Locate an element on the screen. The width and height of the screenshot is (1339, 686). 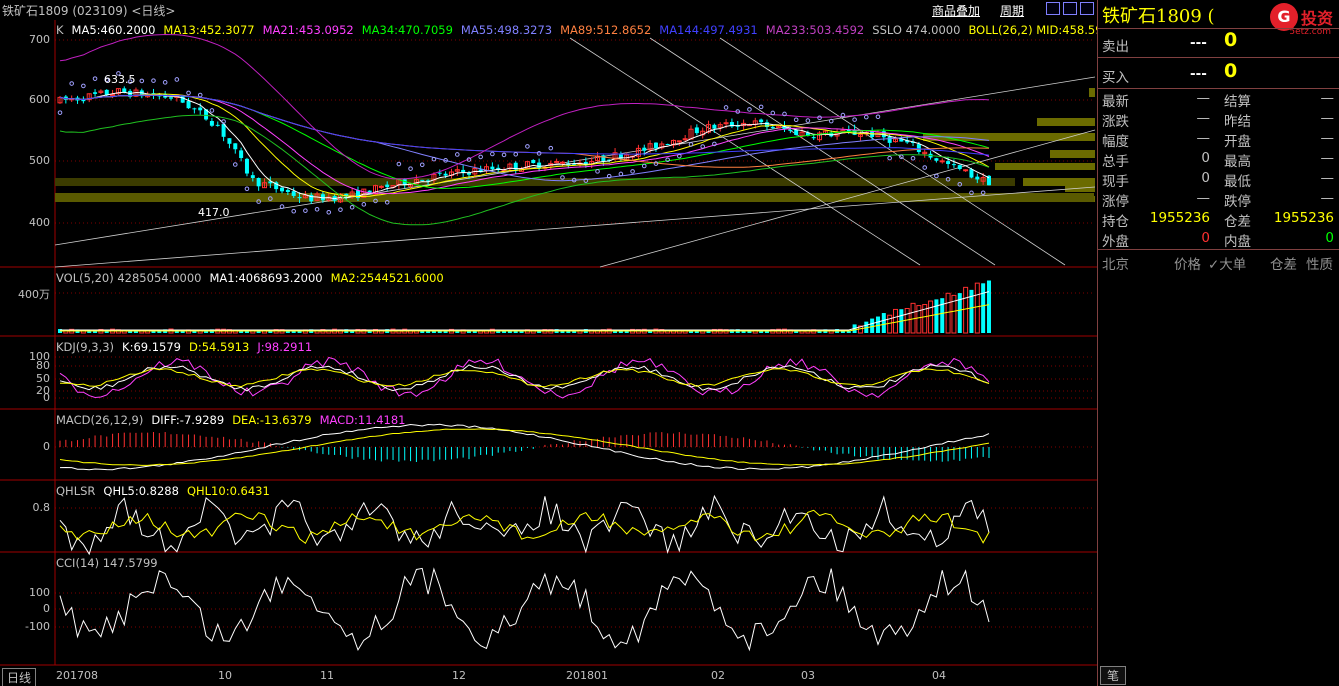
main-legend-item: K is located at coordinates (60, 30).